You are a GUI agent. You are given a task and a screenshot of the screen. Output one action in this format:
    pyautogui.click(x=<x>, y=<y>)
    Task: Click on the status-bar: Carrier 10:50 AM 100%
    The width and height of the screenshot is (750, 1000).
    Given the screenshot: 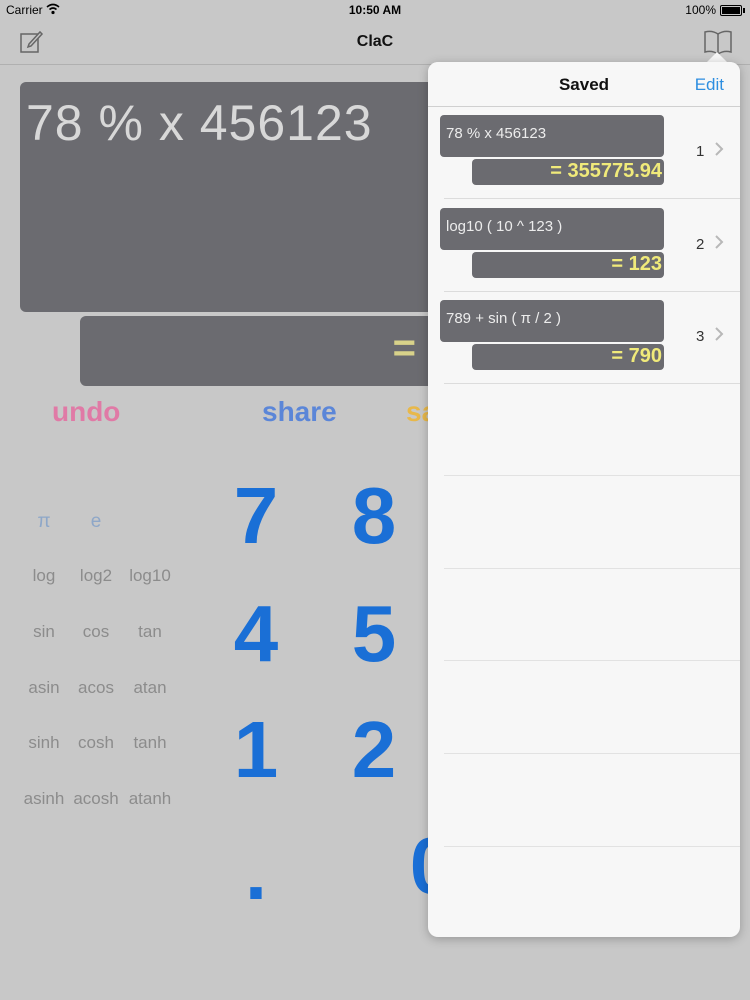 What is the action you would take?
    pyautogui.click(x=375, y=10)
    